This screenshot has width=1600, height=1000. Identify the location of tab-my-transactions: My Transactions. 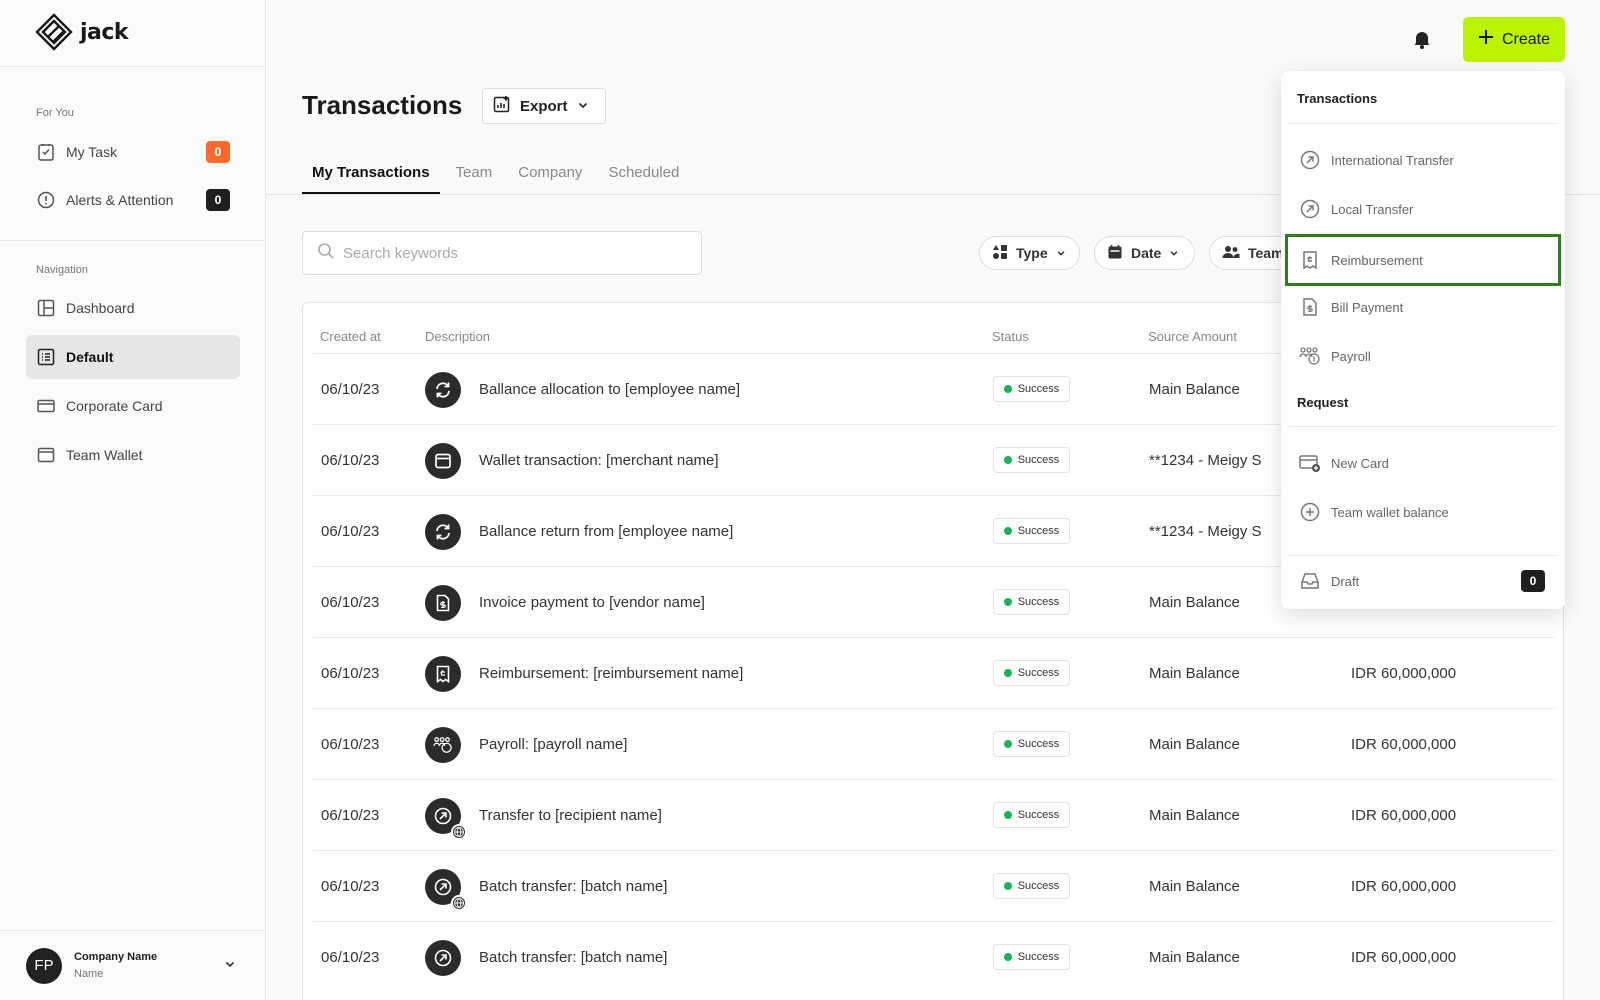
(371, 176).